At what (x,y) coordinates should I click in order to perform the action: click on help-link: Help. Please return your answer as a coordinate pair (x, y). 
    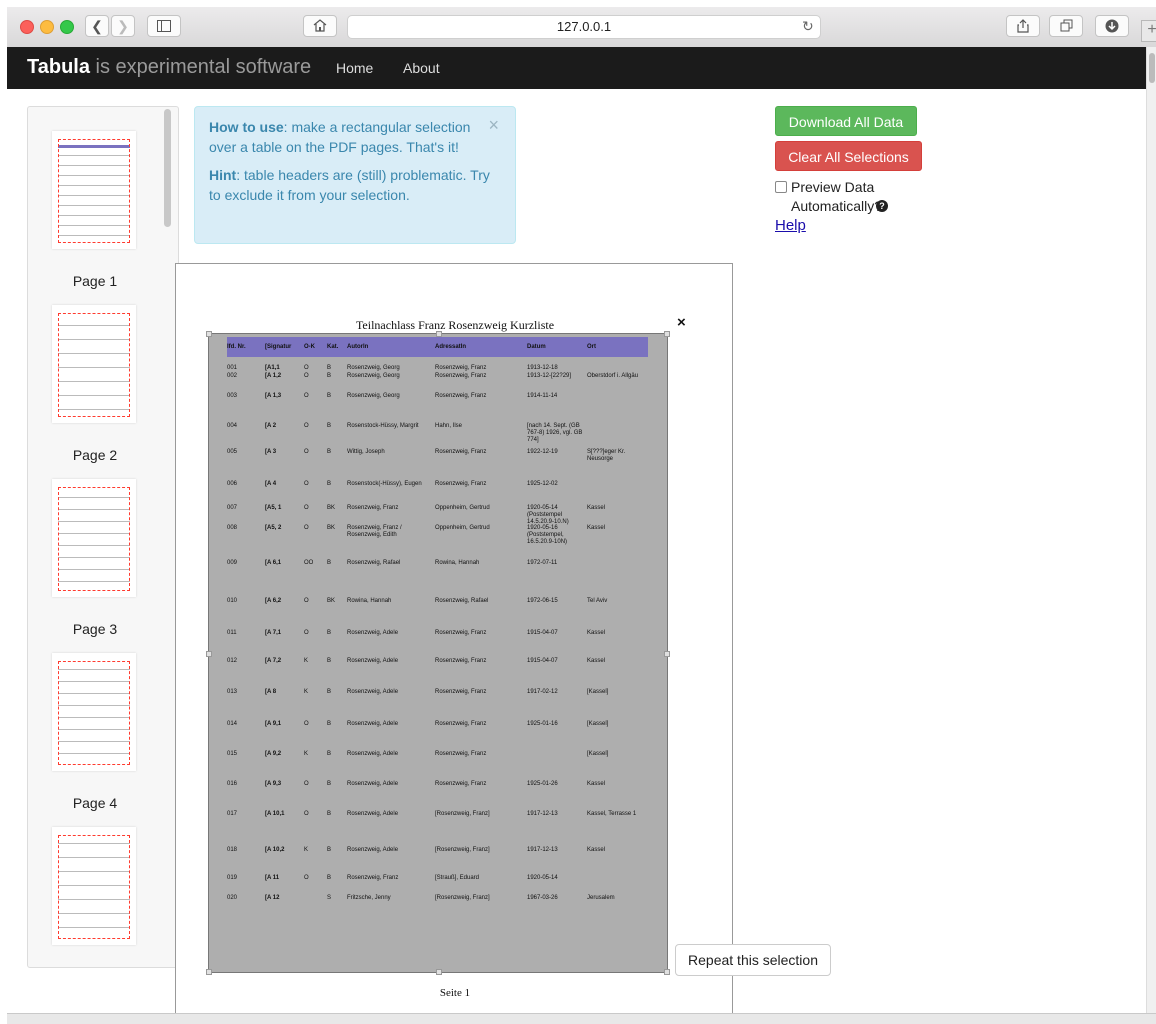
    Looking at the image, I should click on (790, 225).